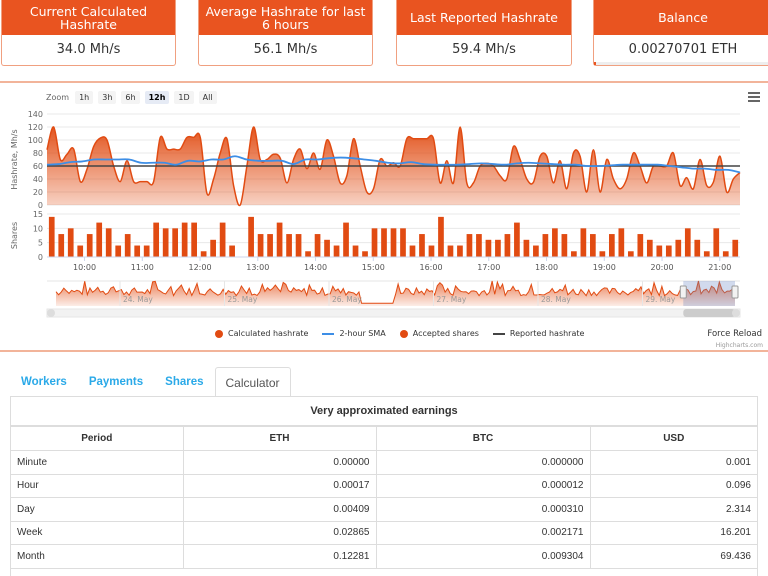 The image size is (768, 576). I want to click on scrollbar-track, so click(393, 313).